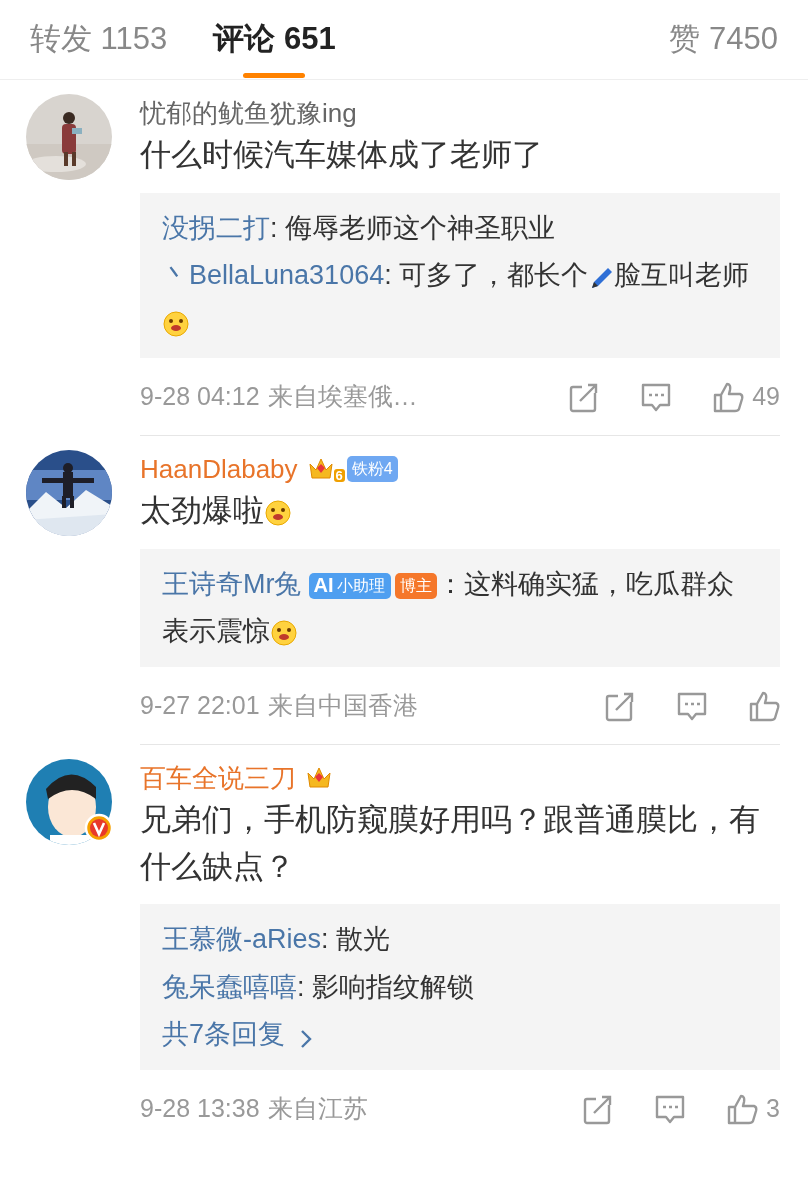  Describe the element at coordinates (449, 608) in the screenshot. I see `reply-text: 王诗奇Mr兔 AI 小助理 博主 ：这料确实猛，吃瓜群众表示震惊` at that location.